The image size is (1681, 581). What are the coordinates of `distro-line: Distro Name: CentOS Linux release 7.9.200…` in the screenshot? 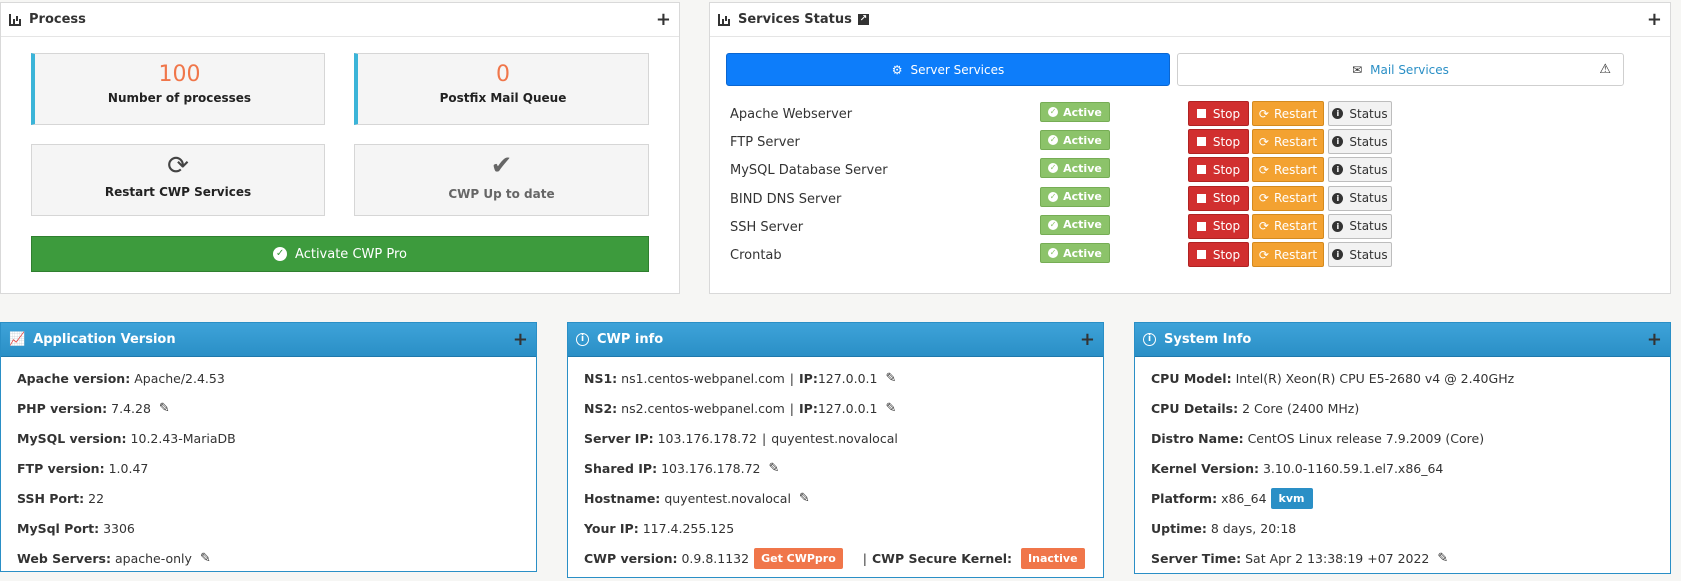 It's located at (1318, 438).